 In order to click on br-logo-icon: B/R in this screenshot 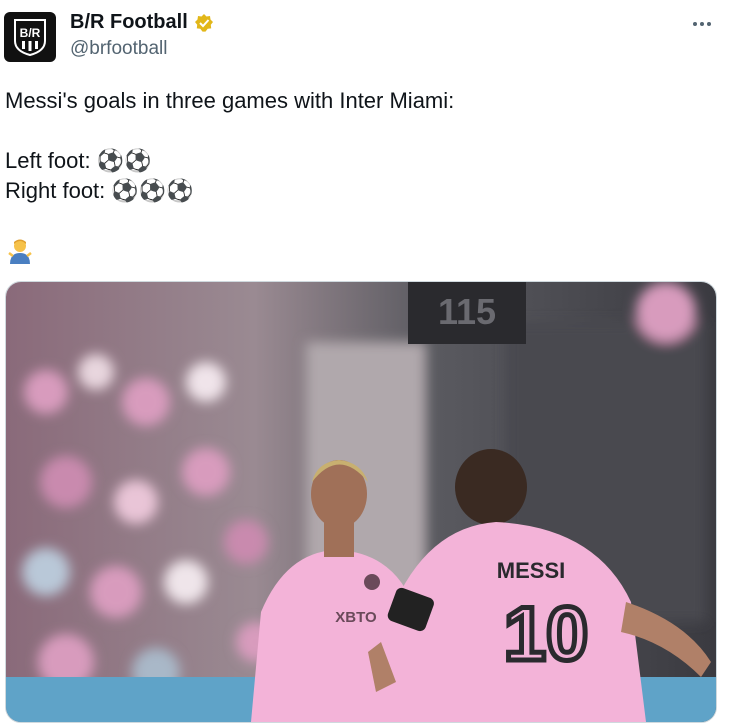, I will do `click(30, 38)`.